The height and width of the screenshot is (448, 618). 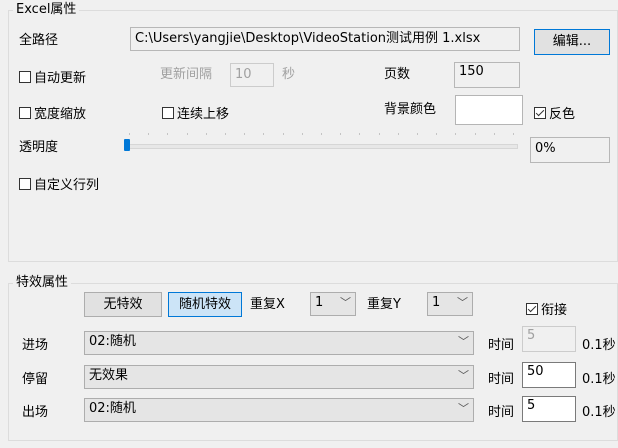 What do you see at coordinates (540, 112) in the screenshot?
I see `invert-box` at bounding box center [540, 112].